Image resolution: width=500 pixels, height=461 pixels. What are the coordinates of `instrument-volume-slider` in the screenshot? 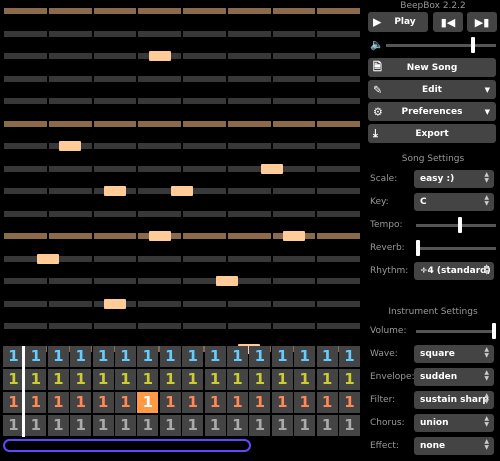 It's located at (456, 331).